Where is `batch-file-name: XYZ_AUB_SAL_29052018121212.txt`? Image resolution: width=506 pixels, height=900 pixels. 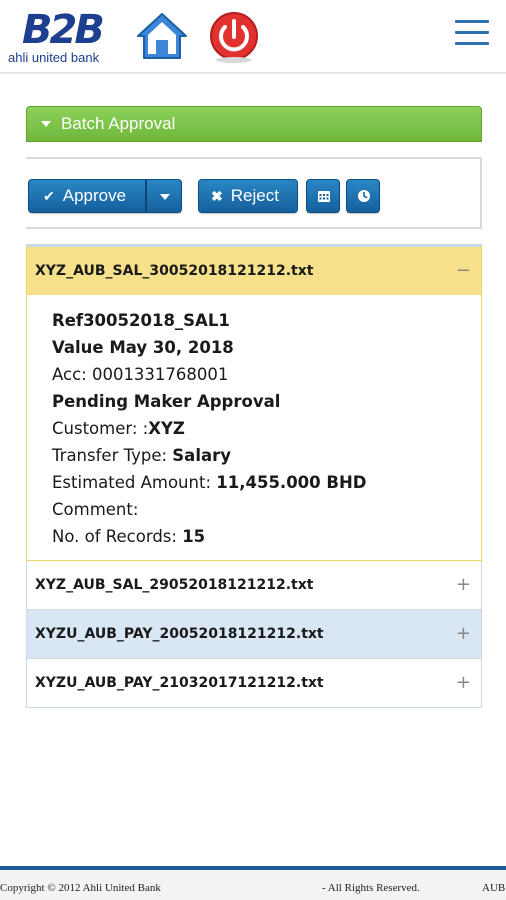 batch-file-name: XYZ_AUB_SAL_29052018121212.txt is located at coordinates (174, 585).